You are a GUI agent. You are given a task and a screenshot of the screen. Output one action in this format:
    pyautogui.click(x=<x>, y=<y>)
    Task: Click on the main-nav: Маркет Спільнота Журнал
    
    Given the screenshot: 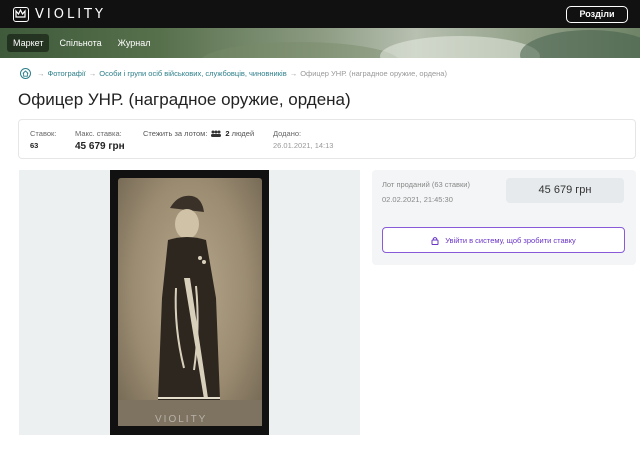 What is the action you would take?
    pyautogui.click(x=320, y=43)
    